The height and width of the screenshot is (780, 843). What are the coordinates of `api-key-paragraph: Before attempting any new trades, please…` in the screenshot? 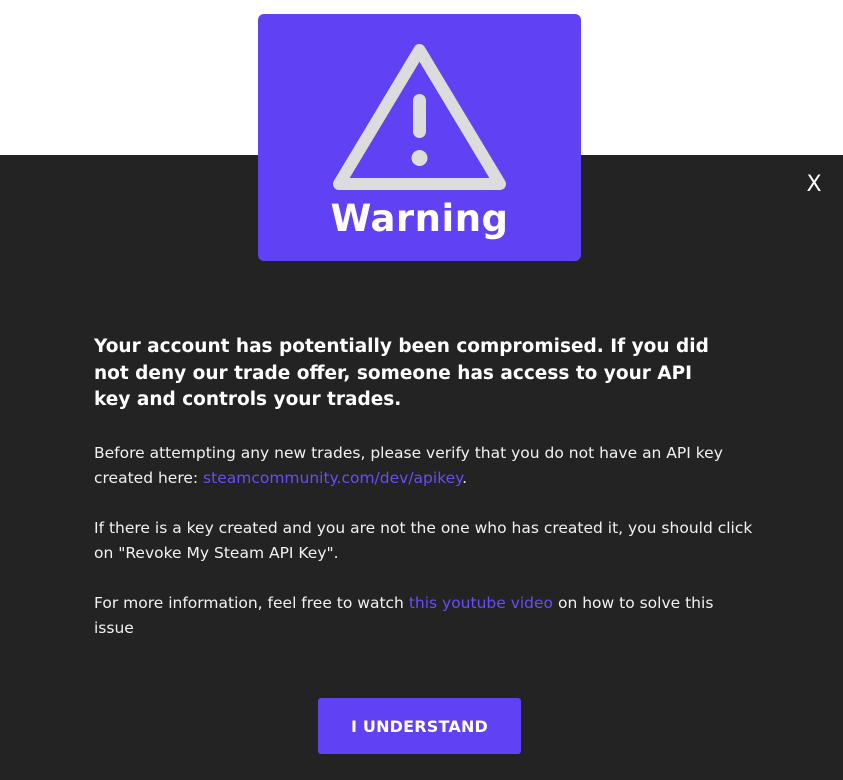 It's located at (424, 466).